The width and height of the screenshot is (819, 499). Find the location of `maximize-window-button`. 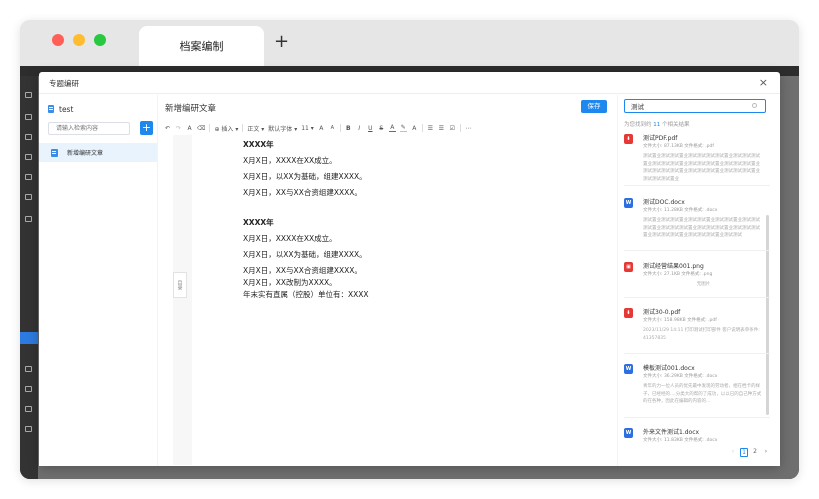

maximize-window-button is located at coordinates (100, 40).